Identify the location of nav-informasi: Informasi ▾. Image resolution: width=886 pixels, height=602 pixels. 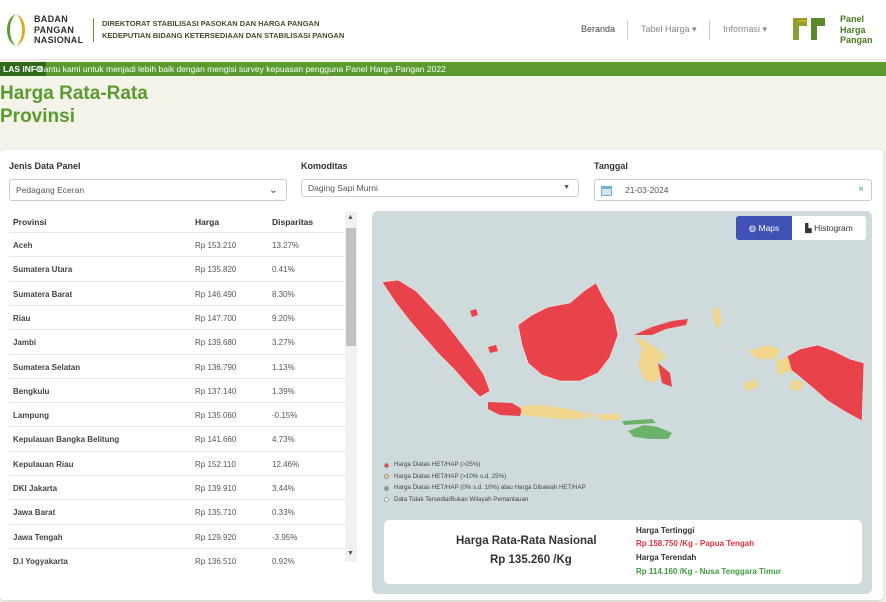
(745, 29).